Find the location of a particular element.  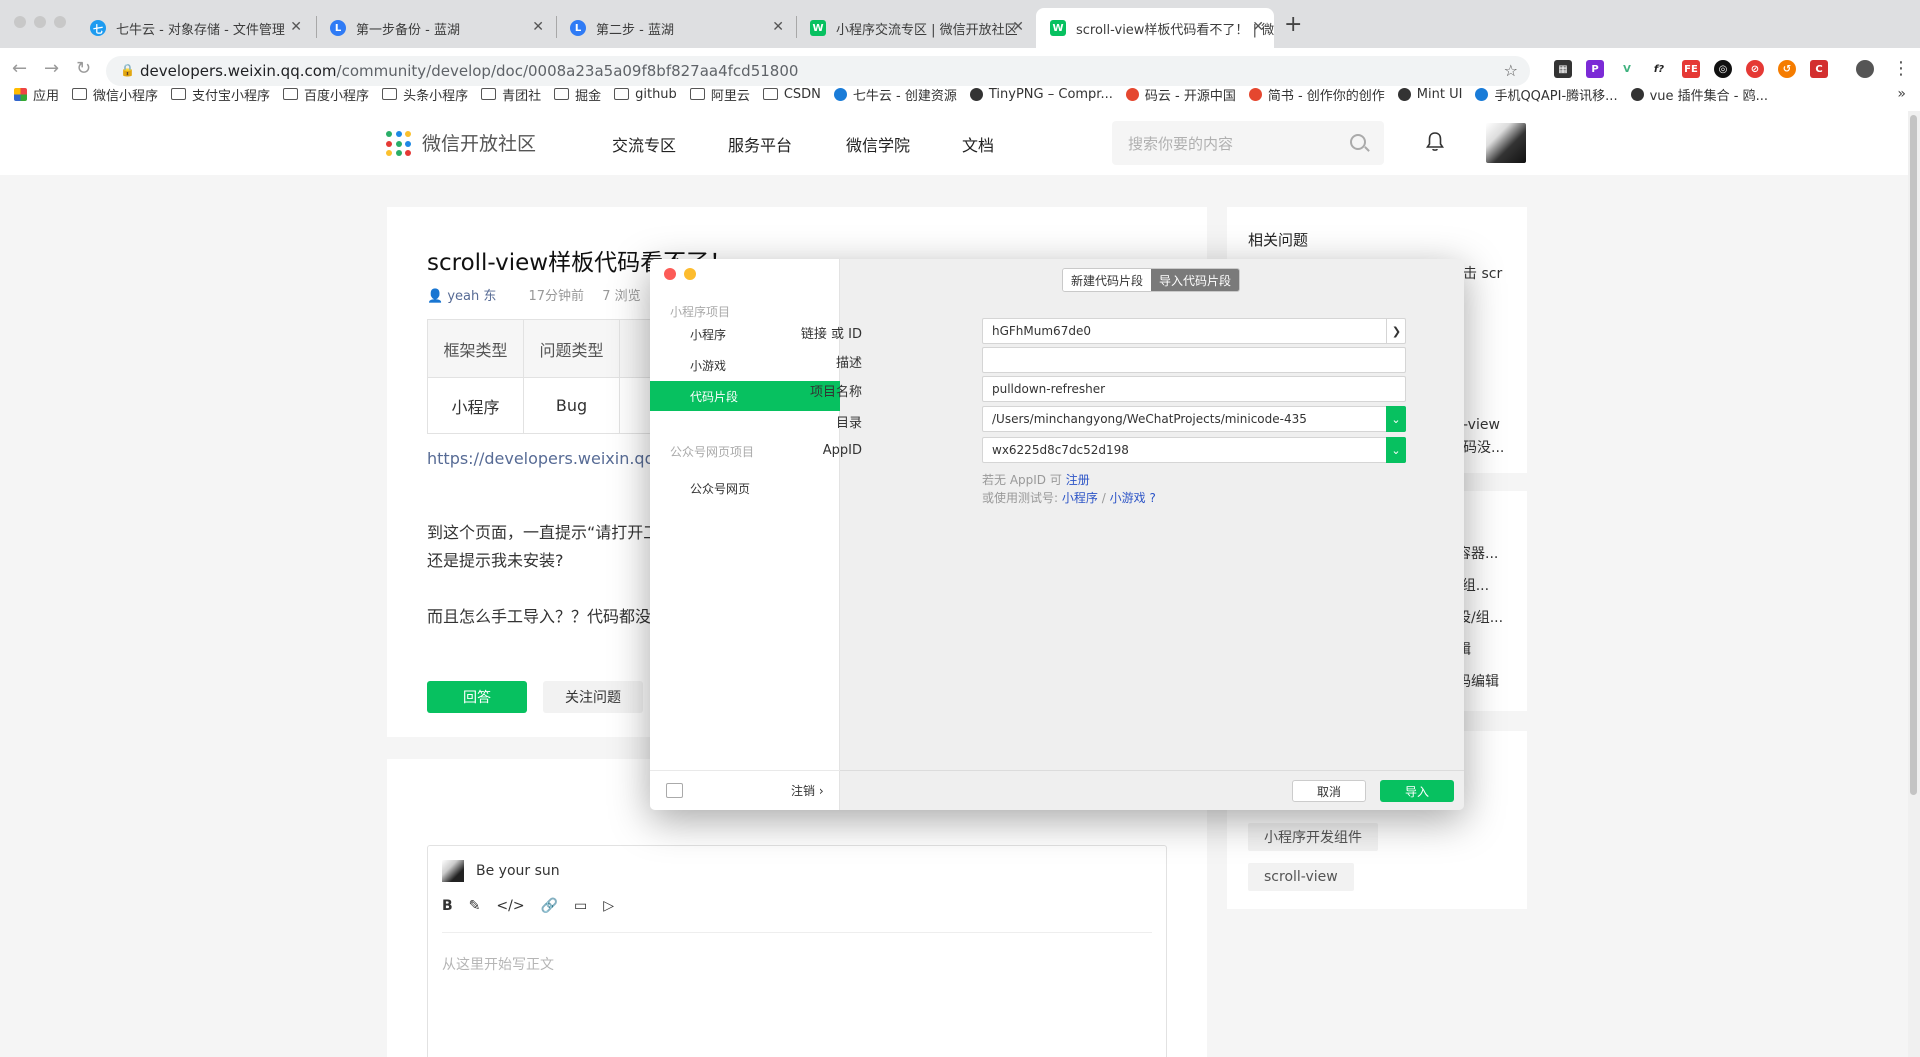

bell-icon is located at coordinates (1435, 142).